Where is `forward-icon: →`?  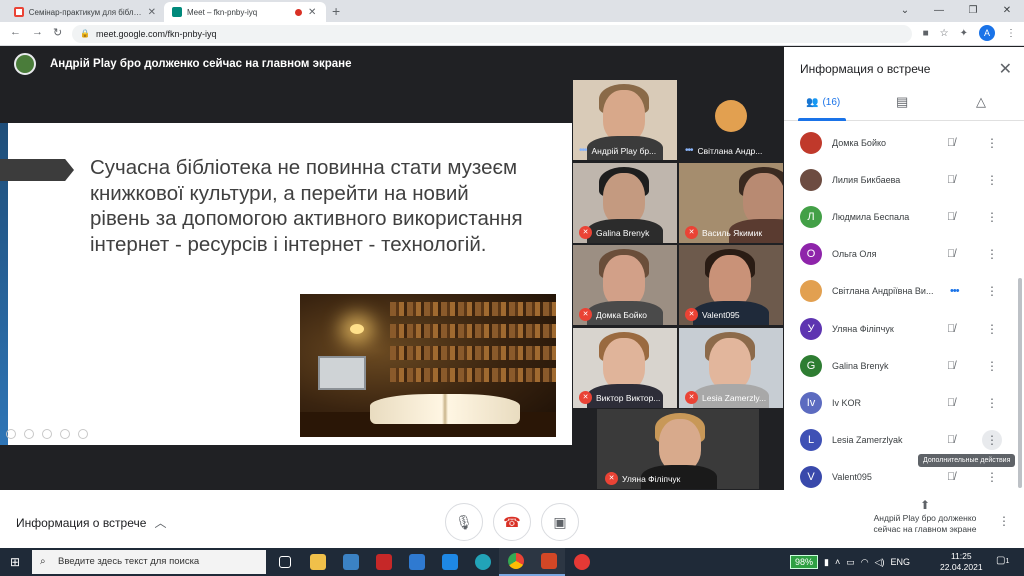 forward-icon: → is located at coordinates (37, 32).